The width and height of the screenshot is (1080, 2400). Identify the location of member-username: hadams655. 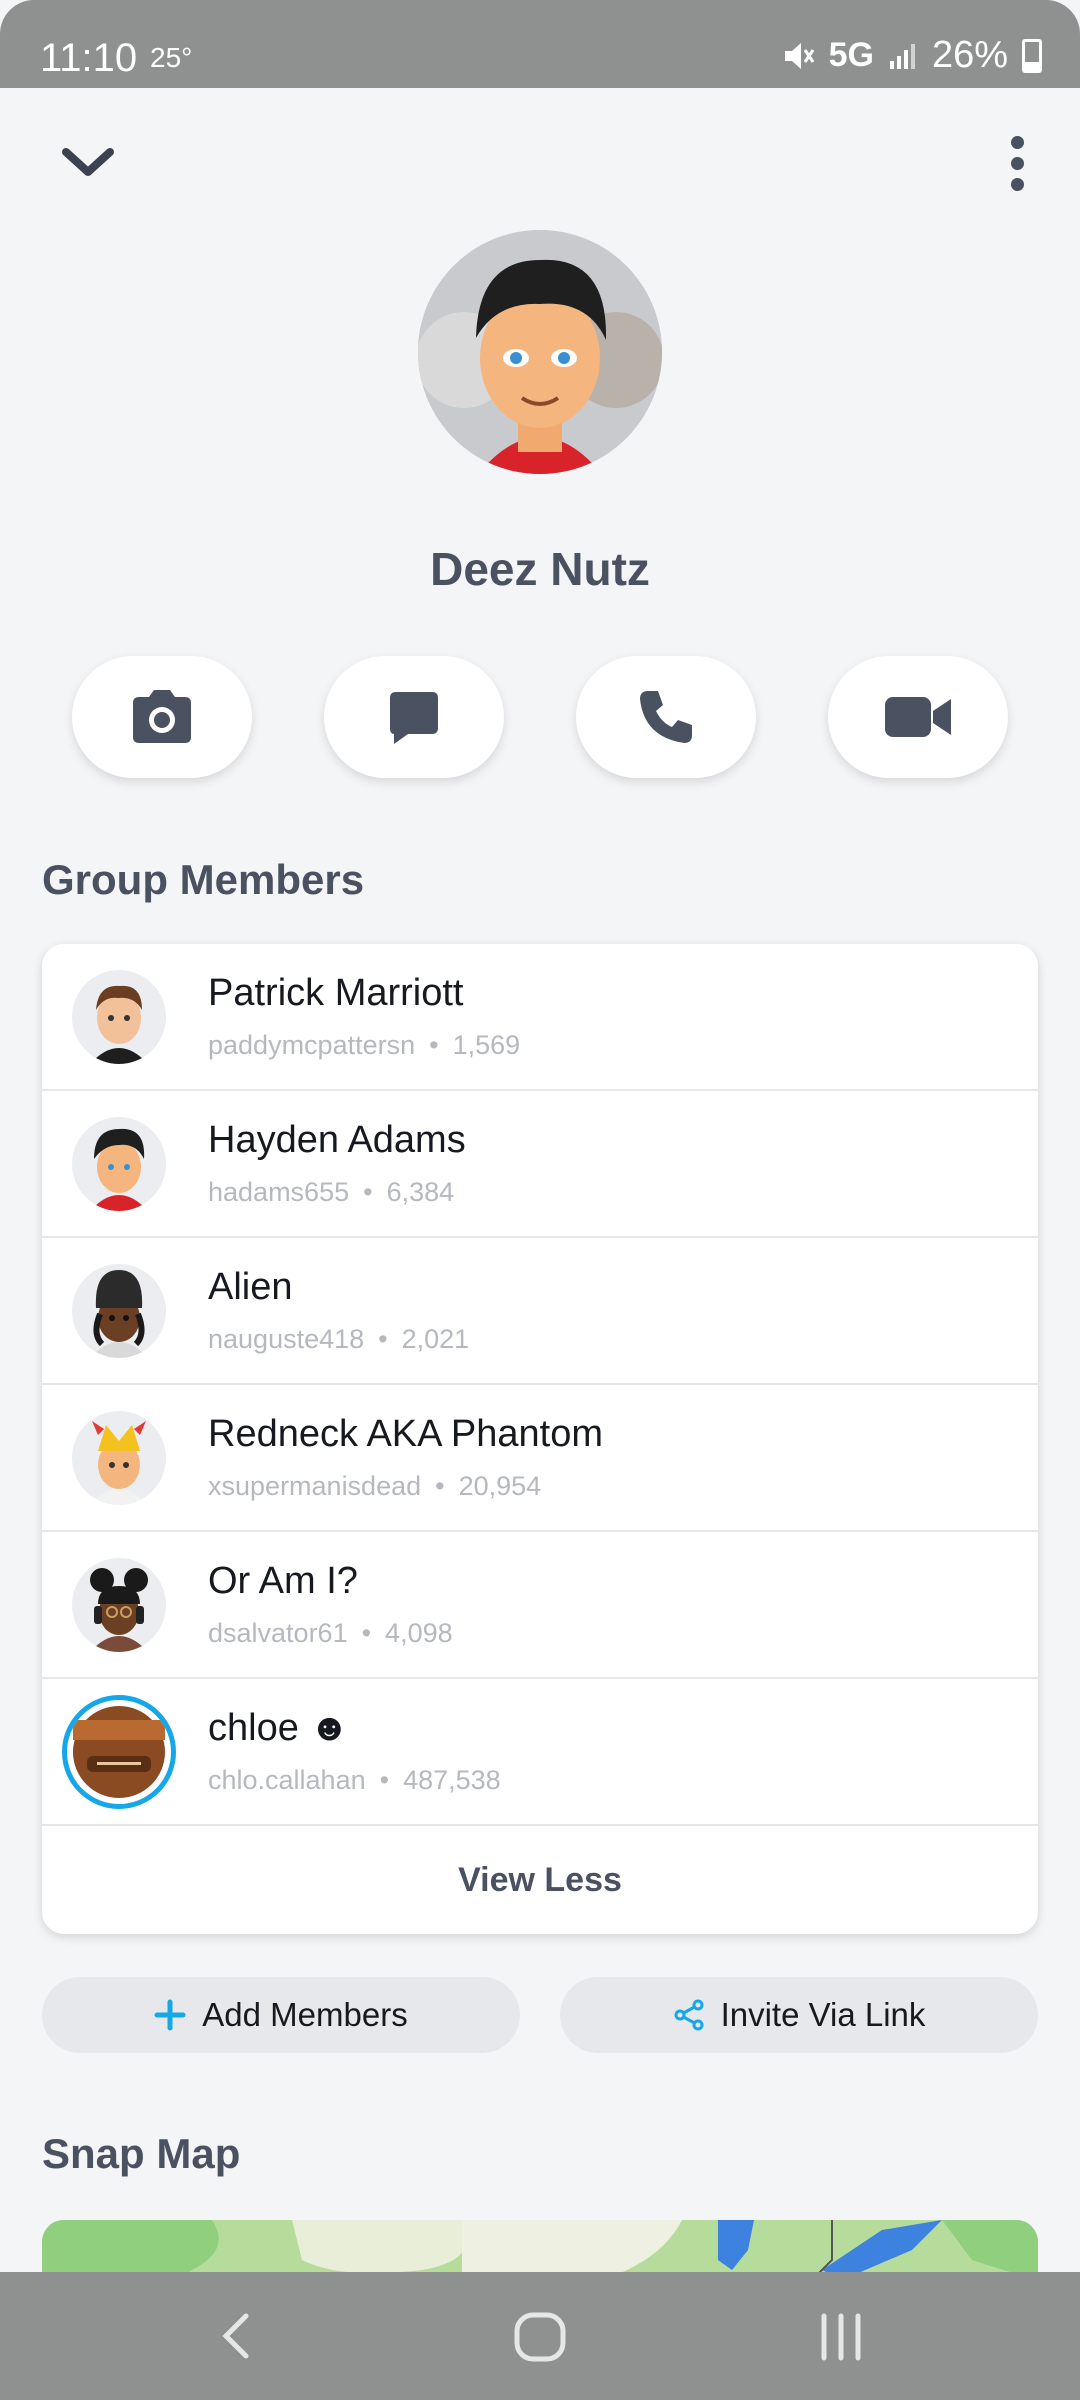
(279, 1192).